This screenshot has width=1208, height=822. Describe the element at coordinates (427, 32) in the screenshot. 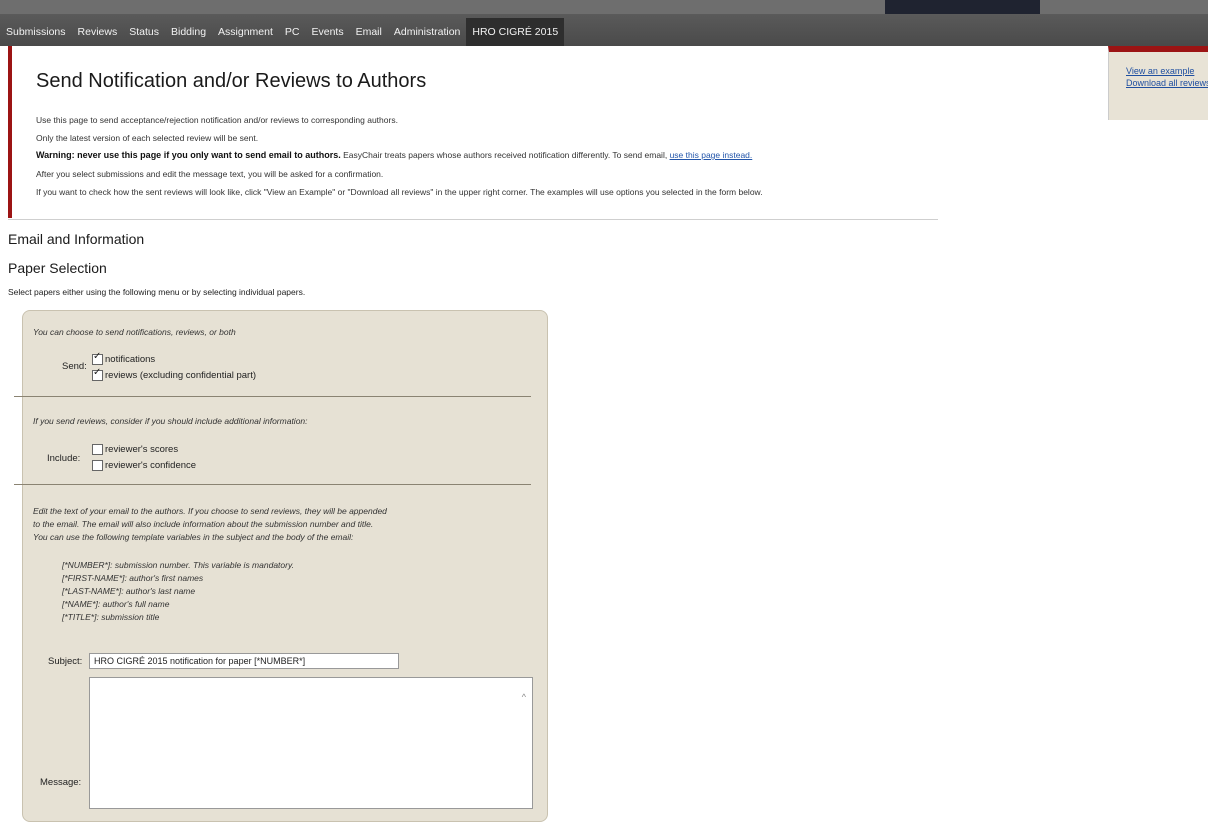

I see `nav-administration: Administration` at that location.